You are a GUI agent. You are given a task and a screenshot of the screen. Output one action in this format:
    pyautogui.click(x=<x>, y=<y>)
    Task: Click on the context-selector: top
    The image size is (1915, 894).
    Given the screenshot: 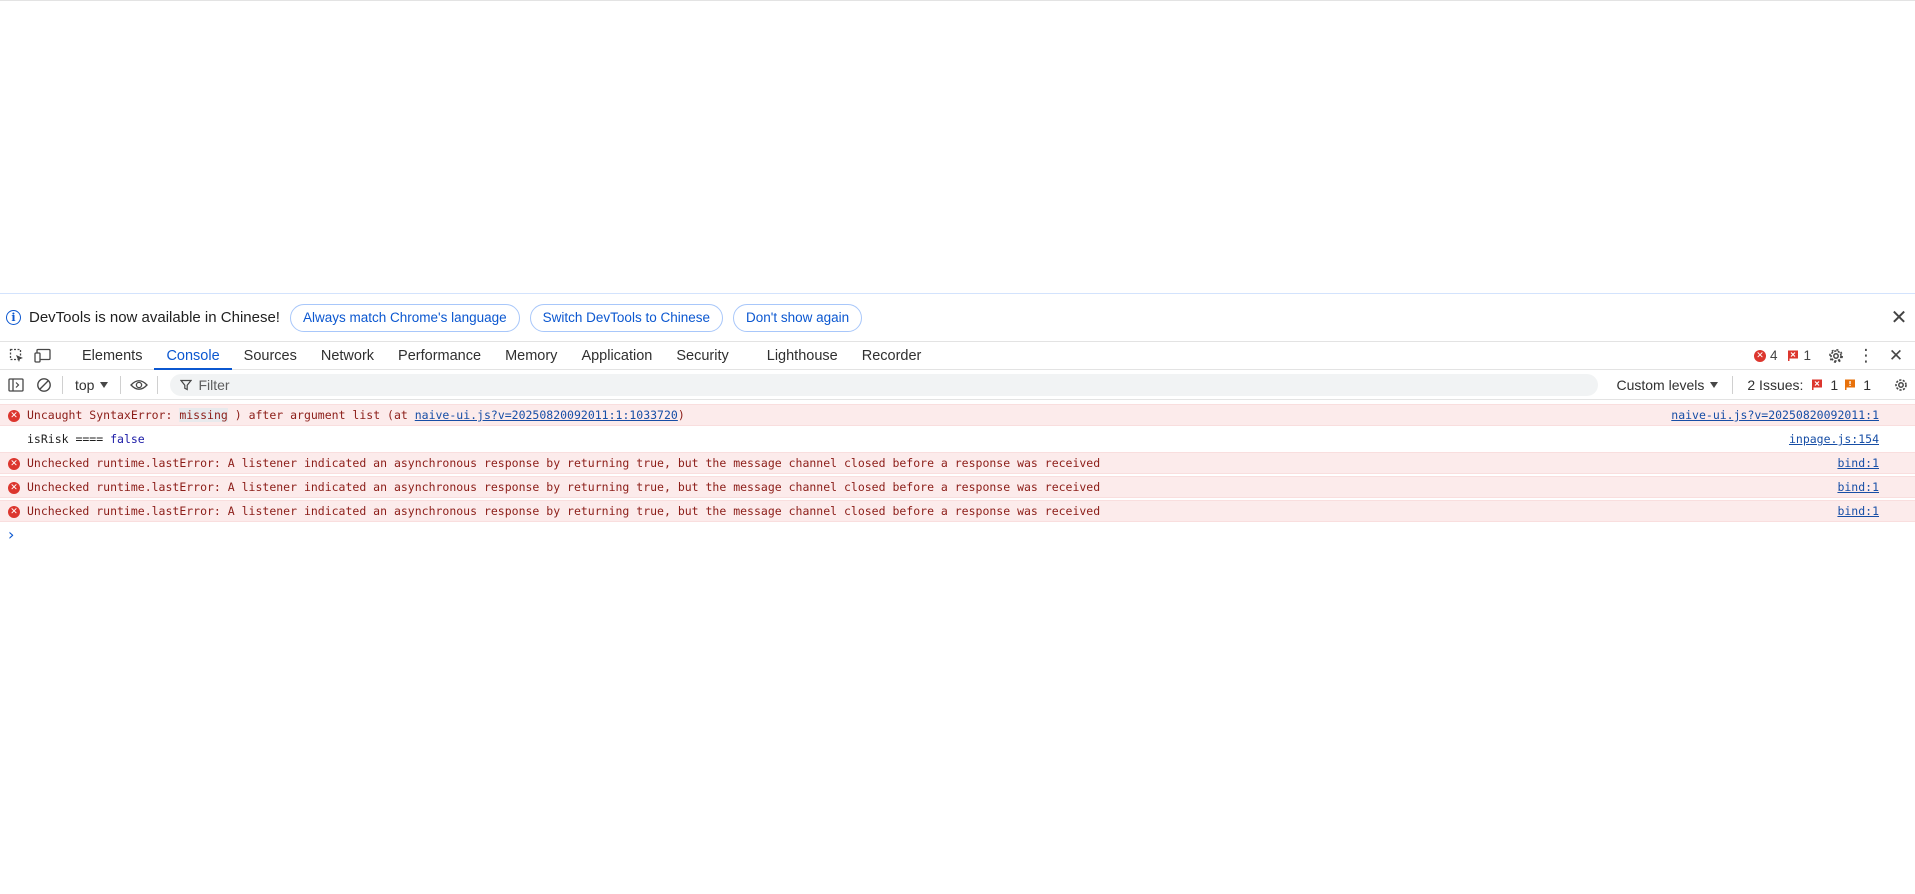 What is the action you would take?
    pyautogui.click(x=91, y=385)
    